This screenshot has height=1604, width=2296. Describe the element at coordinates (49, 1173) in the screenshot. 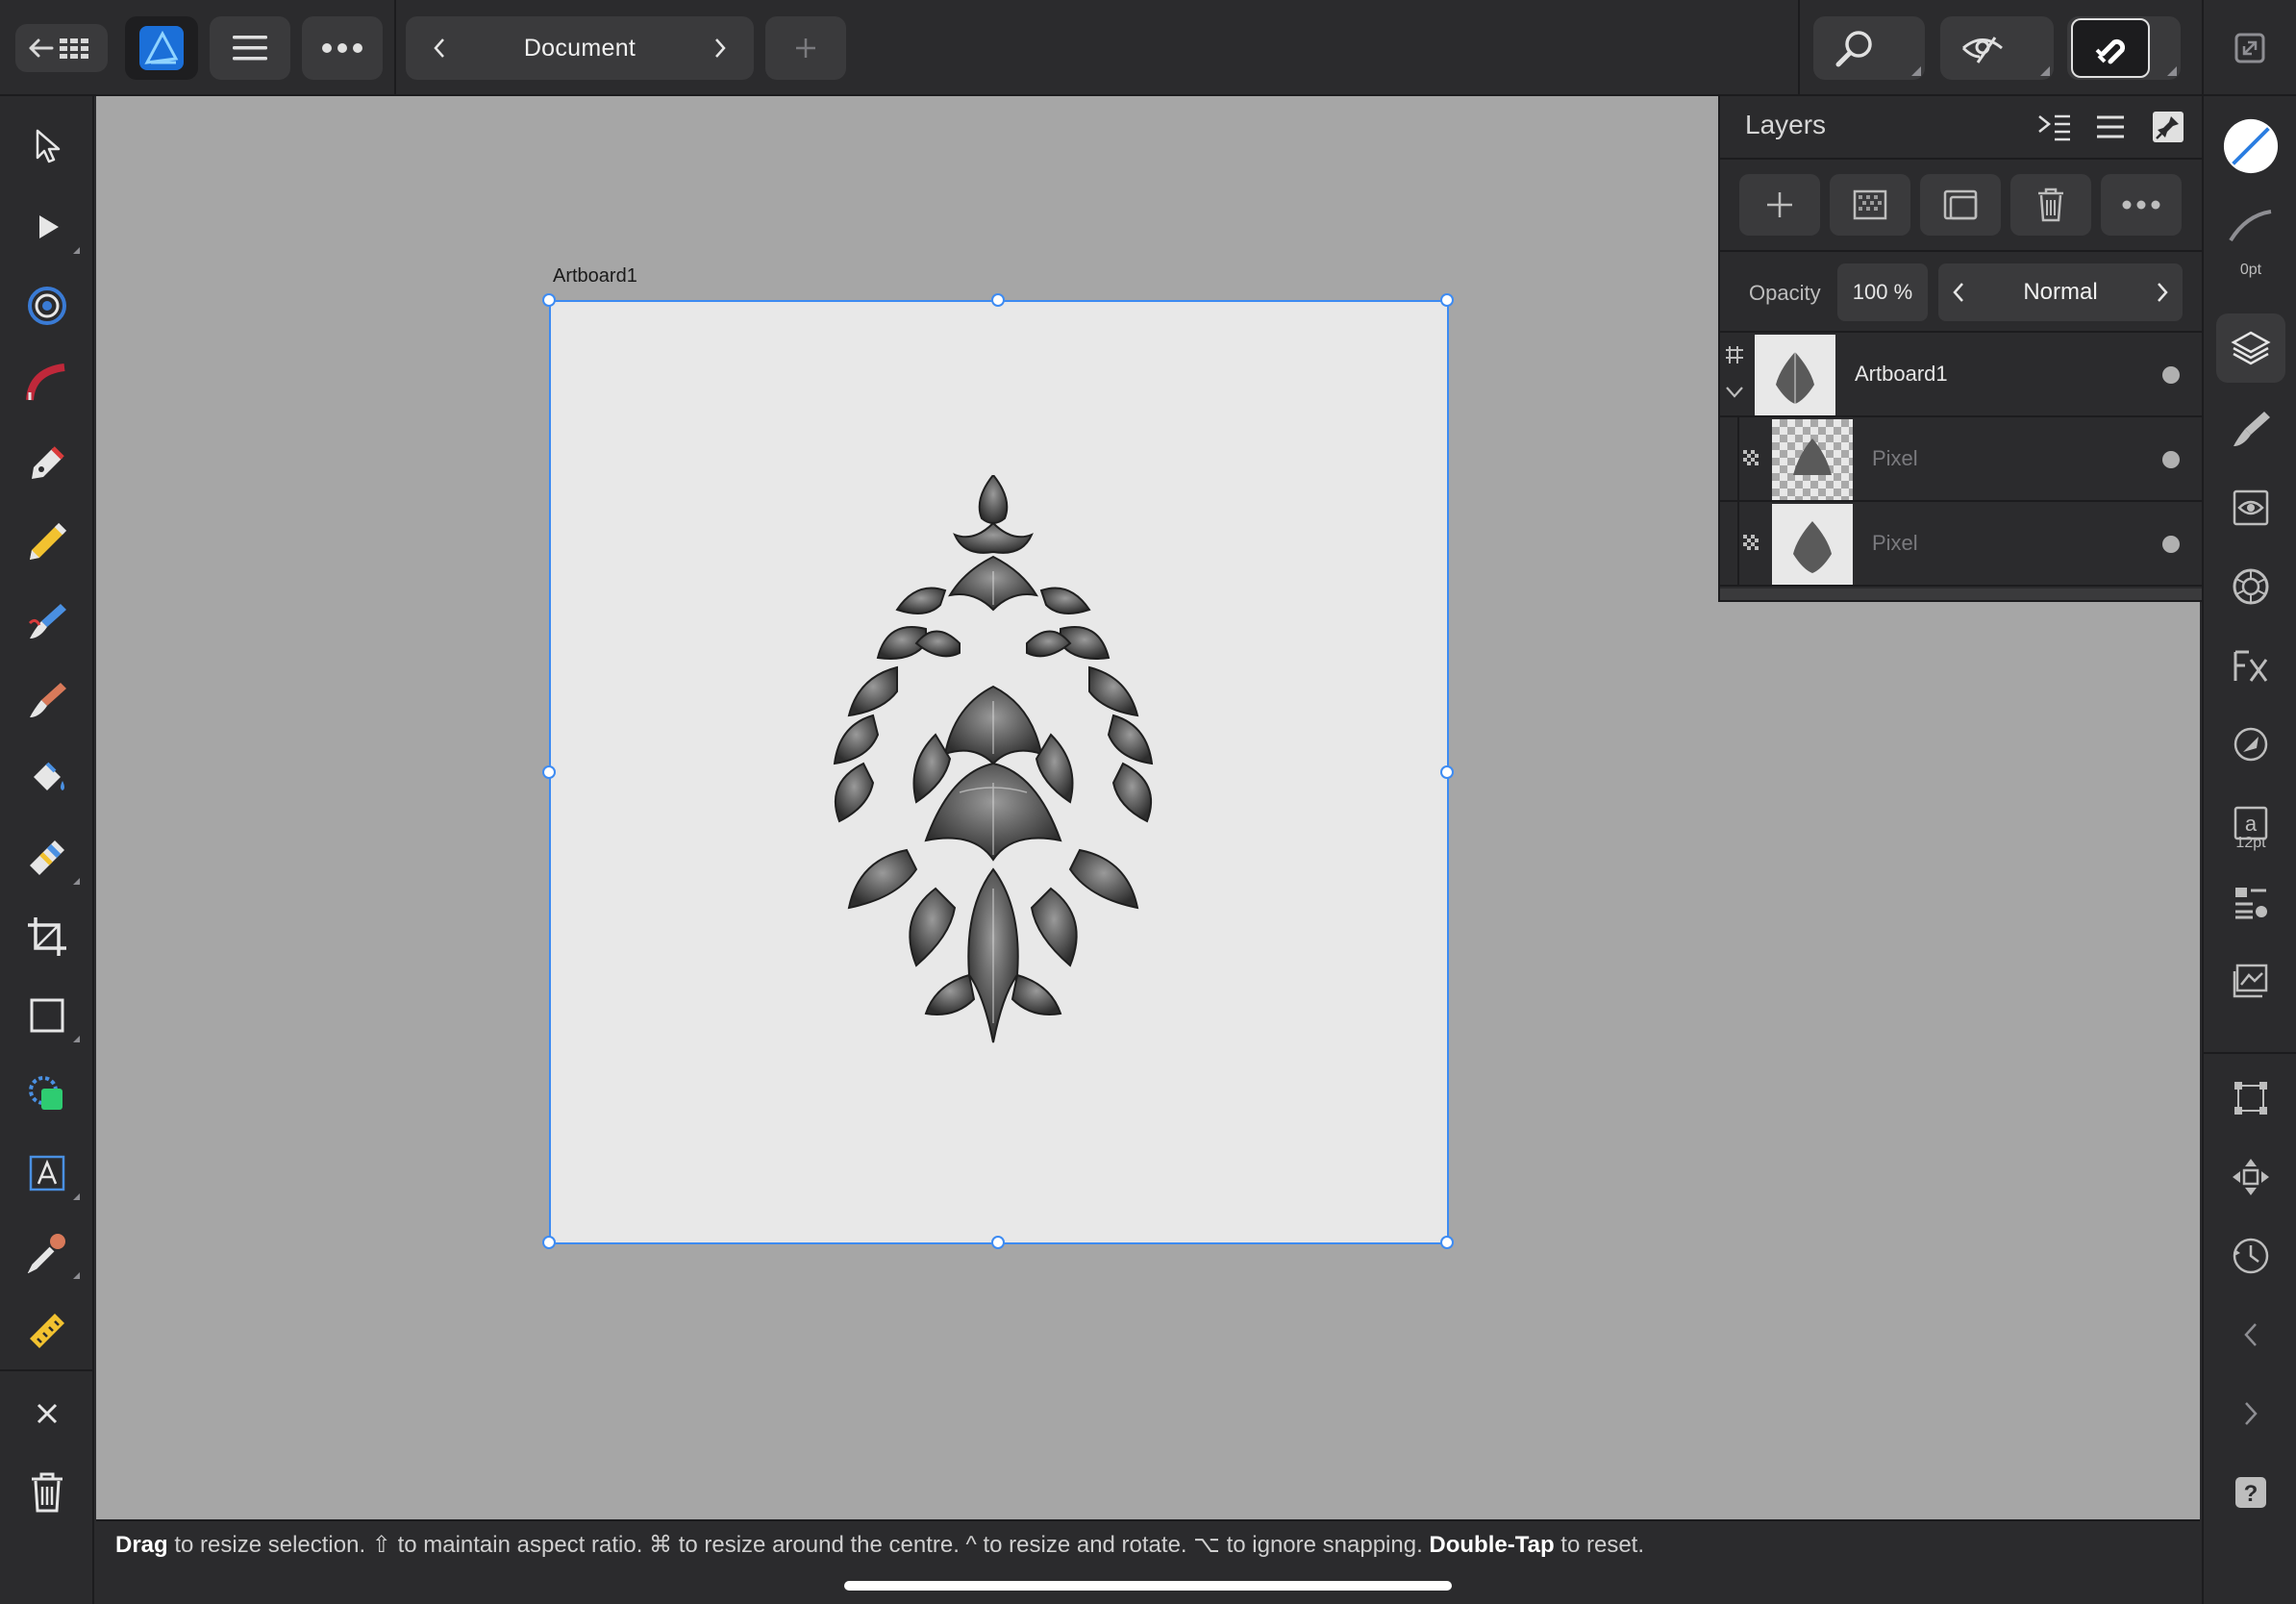

I see `artistic-text-tool` at that location.